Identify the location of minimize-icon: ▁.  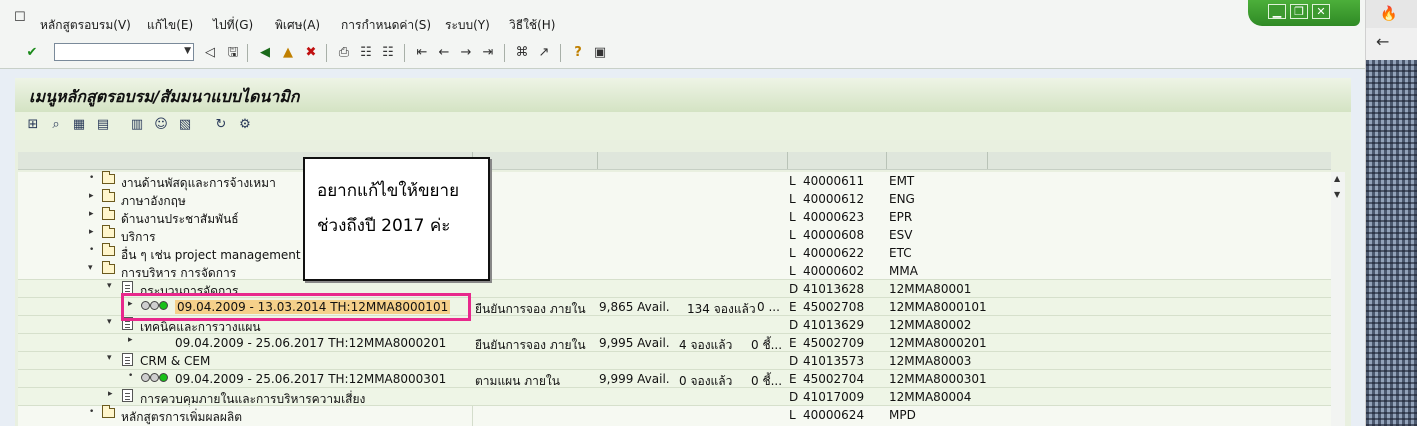
(1277, 11).